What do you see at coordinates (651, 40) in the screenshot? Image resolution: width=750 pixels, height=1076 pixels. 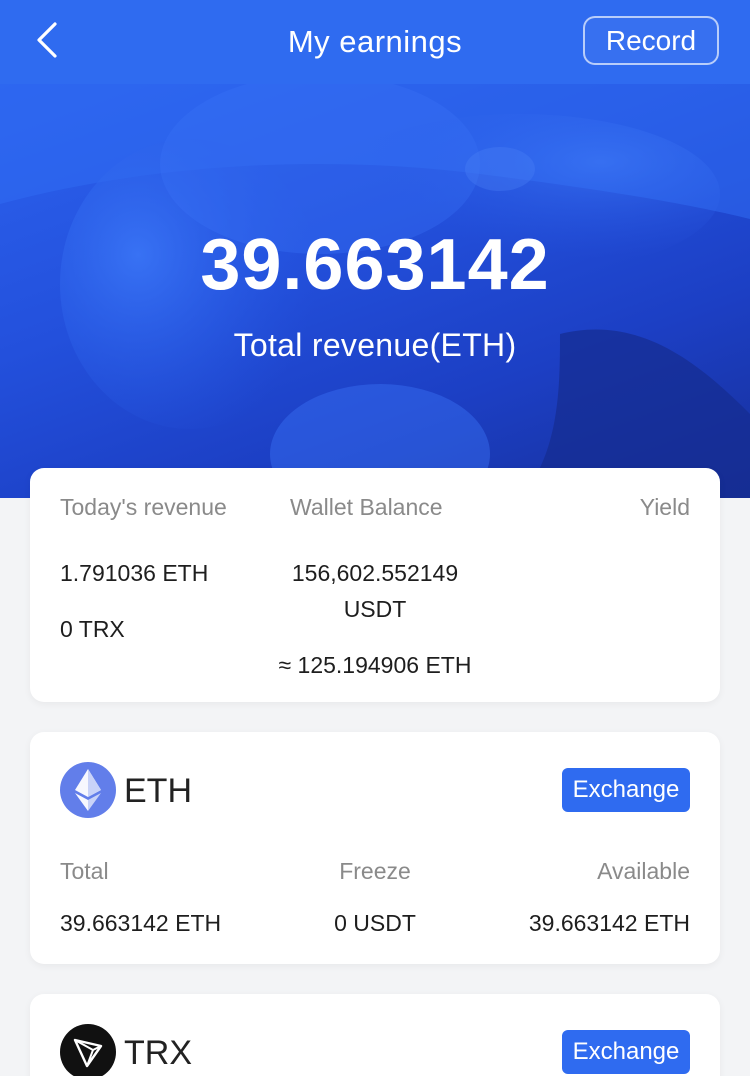 I see `record-button: Record` at bounding box center [651, 40].